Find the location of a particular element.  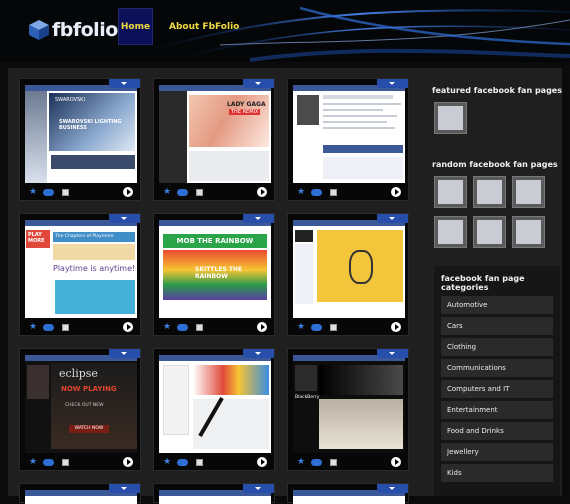

card-thumbnail: BlackBerry is located at coordinates (349, 404).